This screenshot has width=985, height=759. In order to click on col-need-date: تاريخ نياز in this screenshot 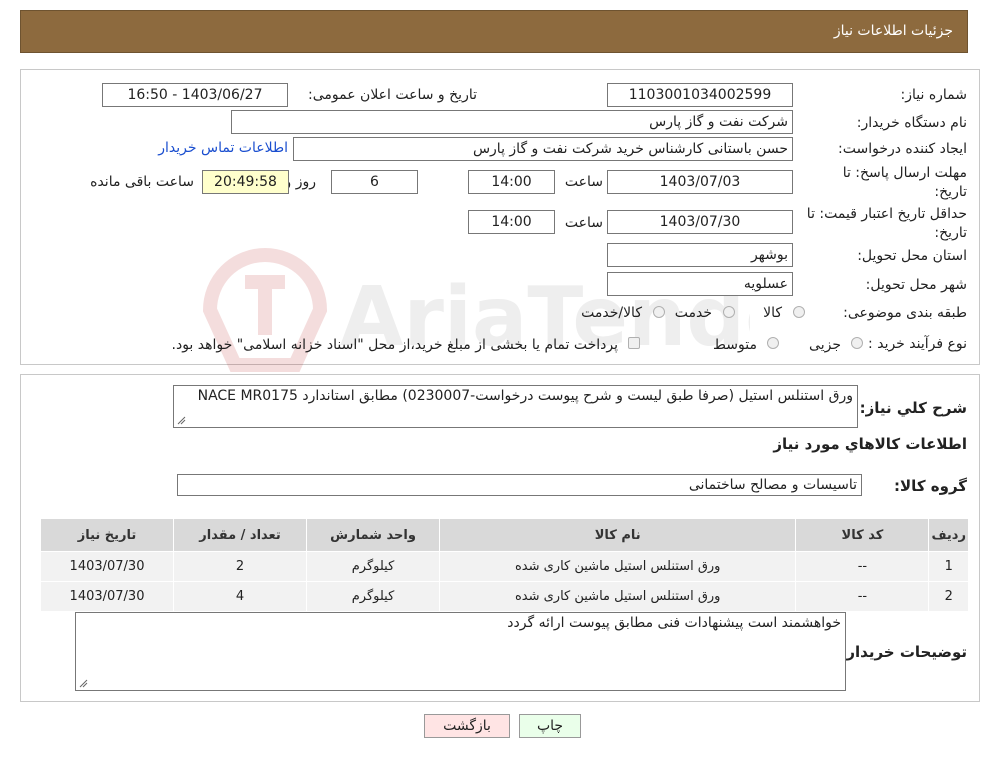, I will do `click(107, 535)`.